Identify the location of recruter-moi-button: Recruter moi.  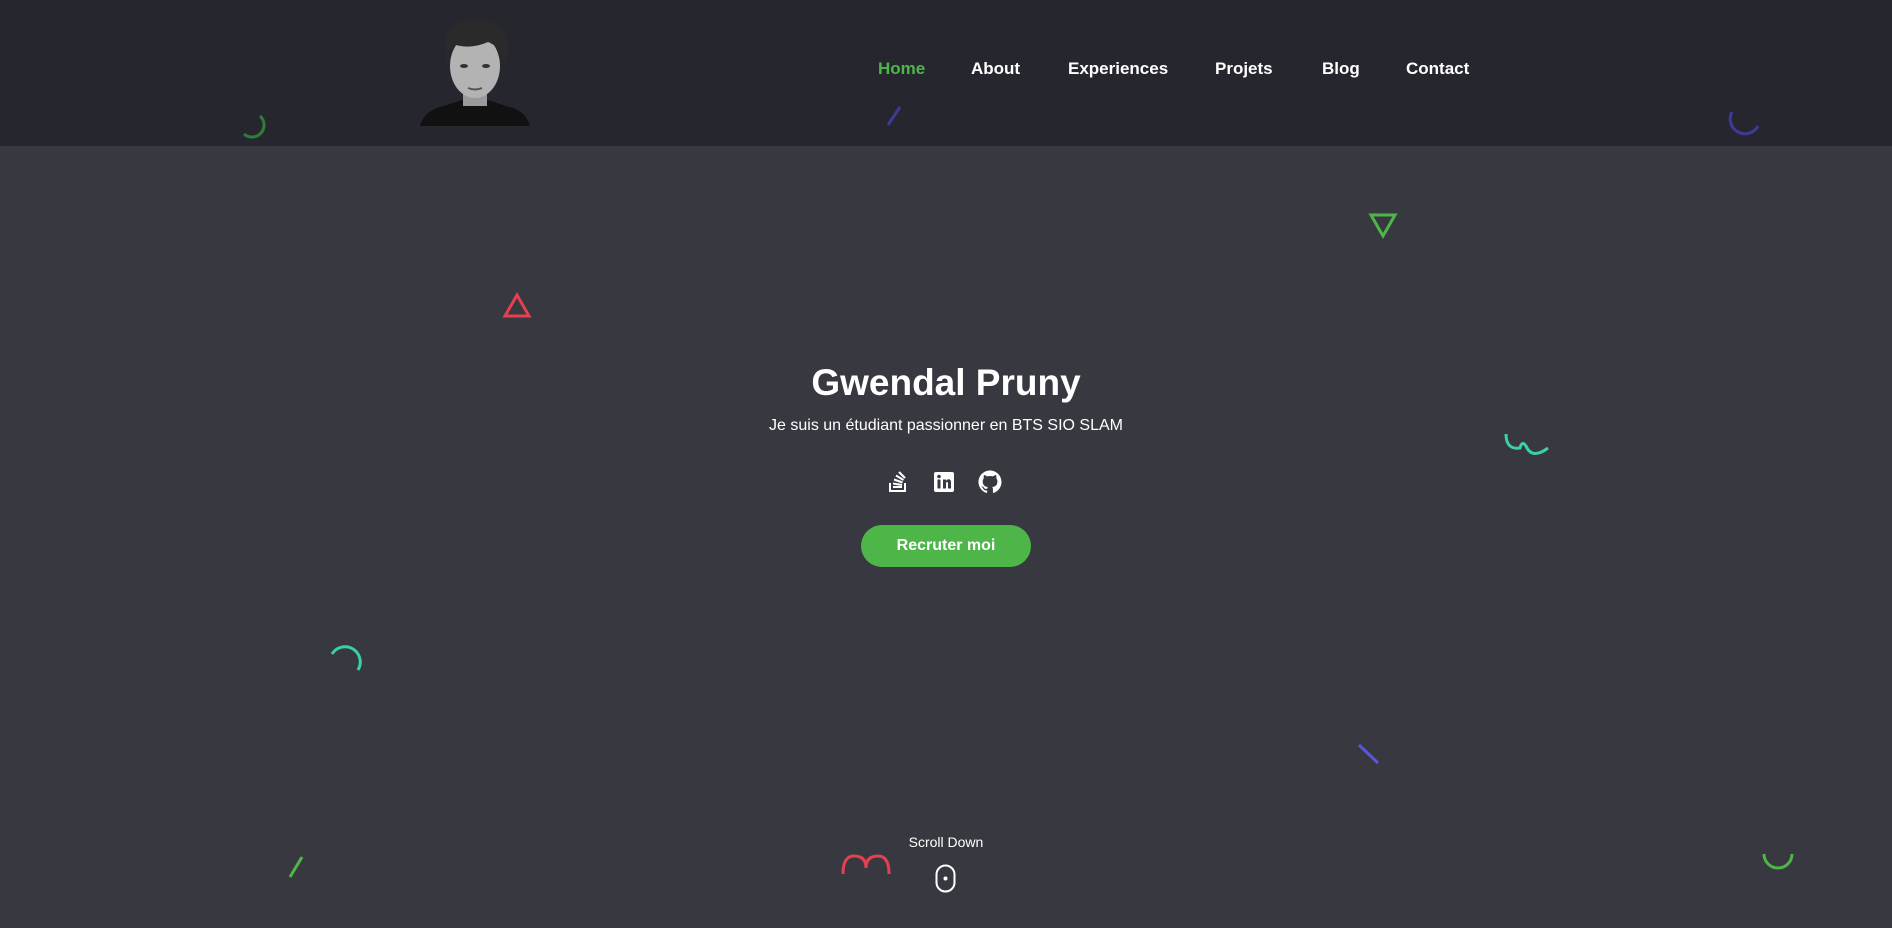
(946, 546).